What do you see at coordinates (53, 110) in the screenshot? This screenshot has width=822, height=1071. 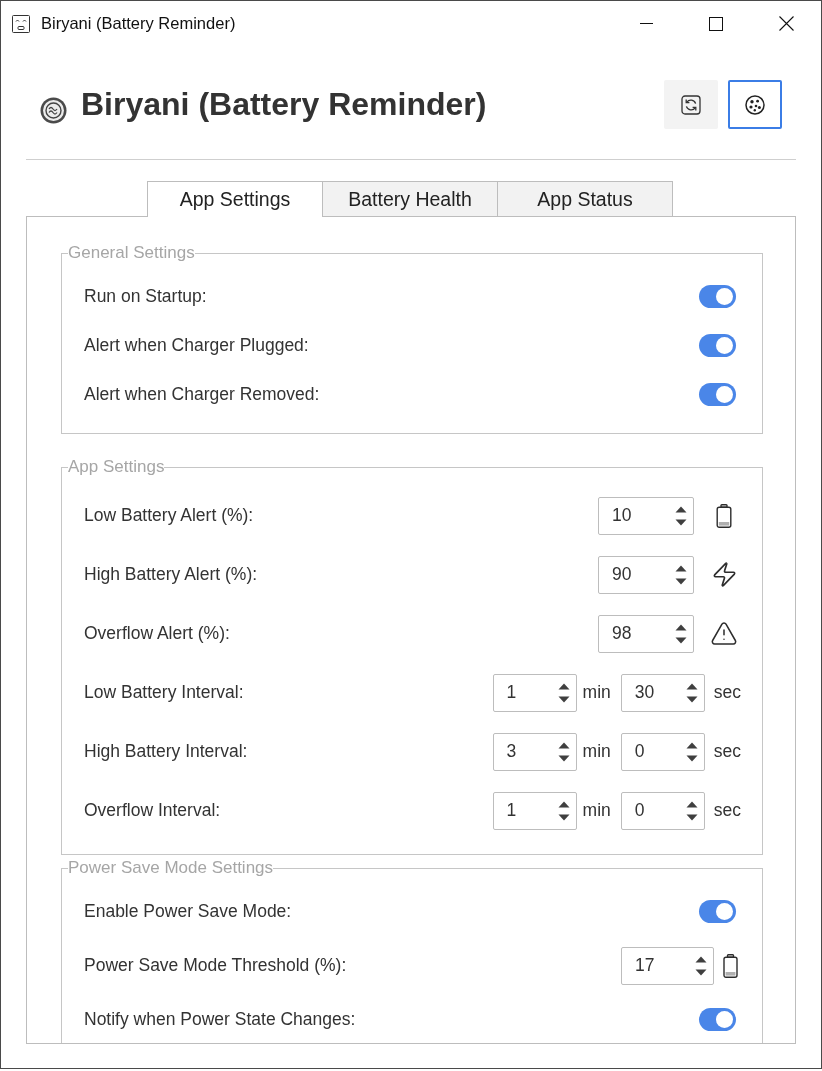 I see `logo-icon` at bounding box center [53, 110].